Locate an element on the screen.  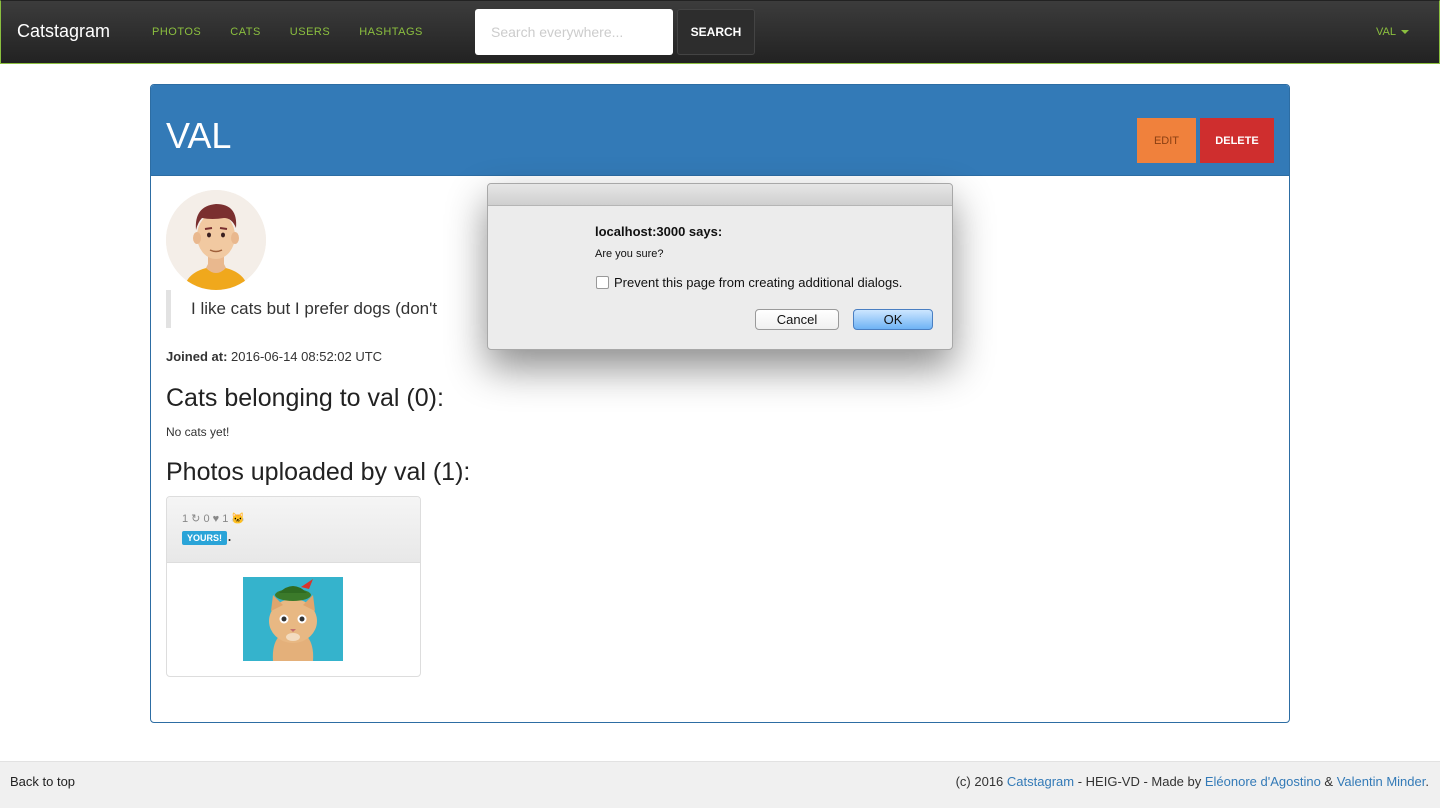
photo-stats: 1 ↻ 0 ♥ 1 🐱 is located at coordinates (214, 519).